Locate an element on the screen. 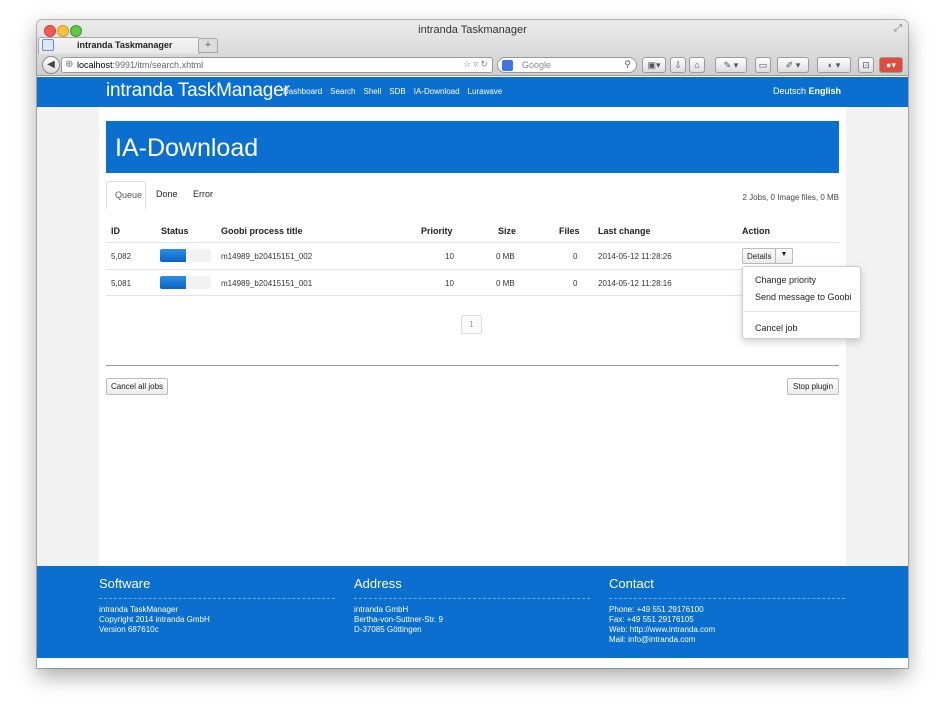  cell-last-change: 2014-05-12 11:28:26 is located at coordinates (635, 256).